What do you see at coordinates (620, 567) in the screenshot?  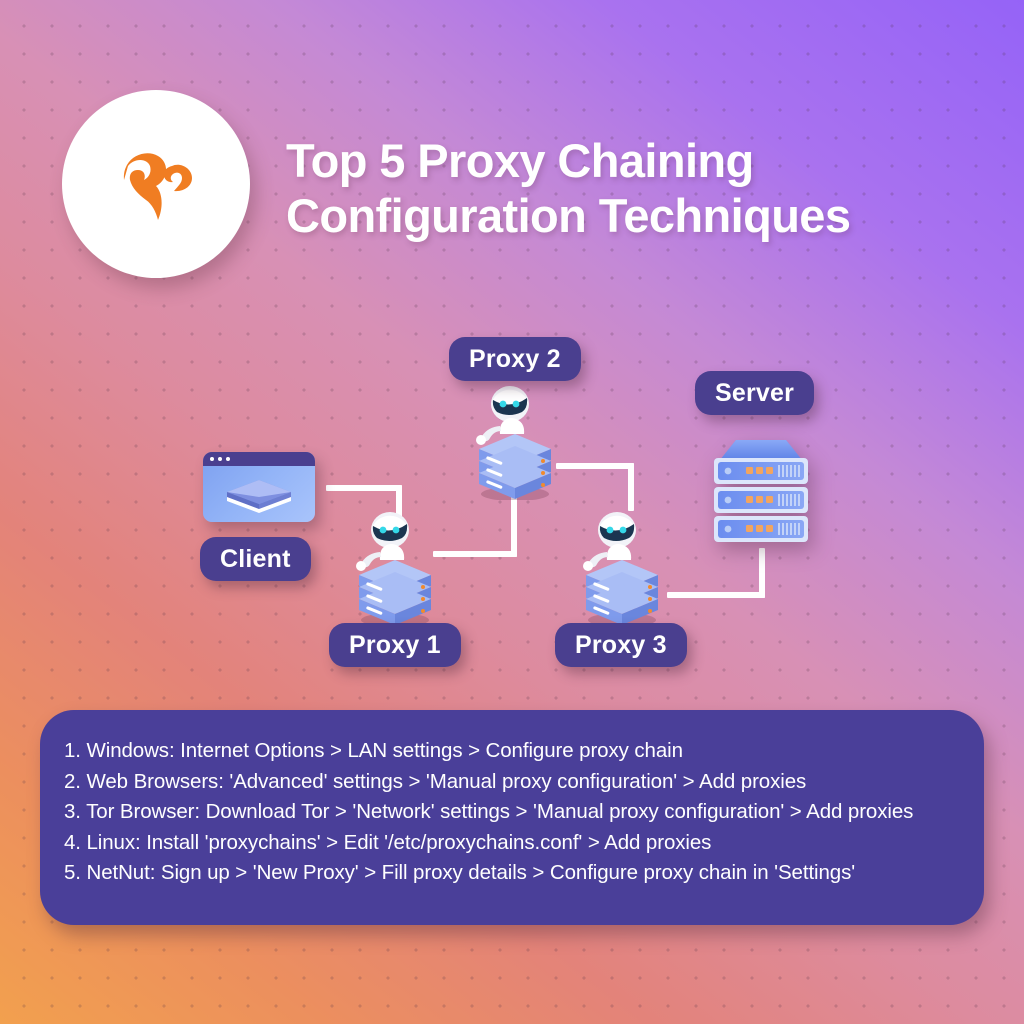 I see `robot-on-server-stack-icon-proxy3` at bounding box center [620, 567].